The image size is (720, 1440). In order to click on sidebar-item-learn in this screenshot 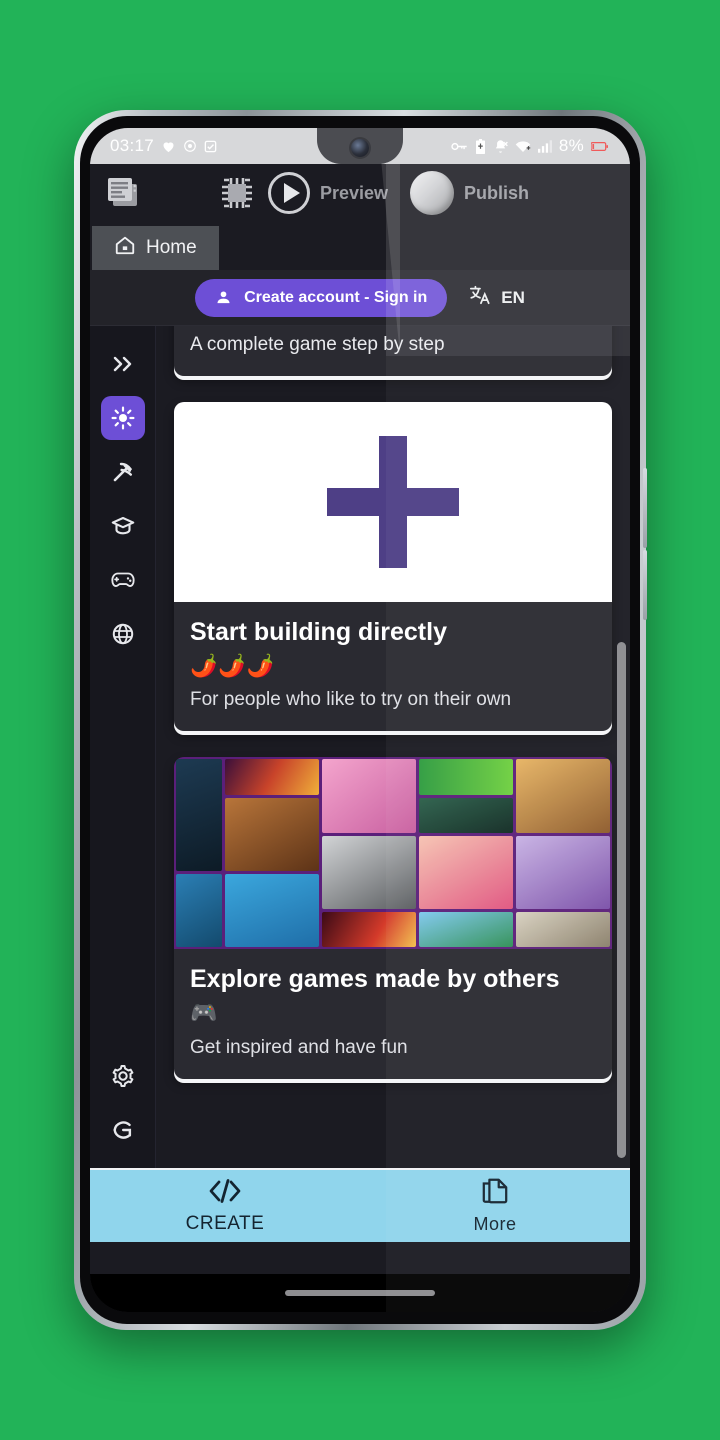, I will do `click(123, 526)`.